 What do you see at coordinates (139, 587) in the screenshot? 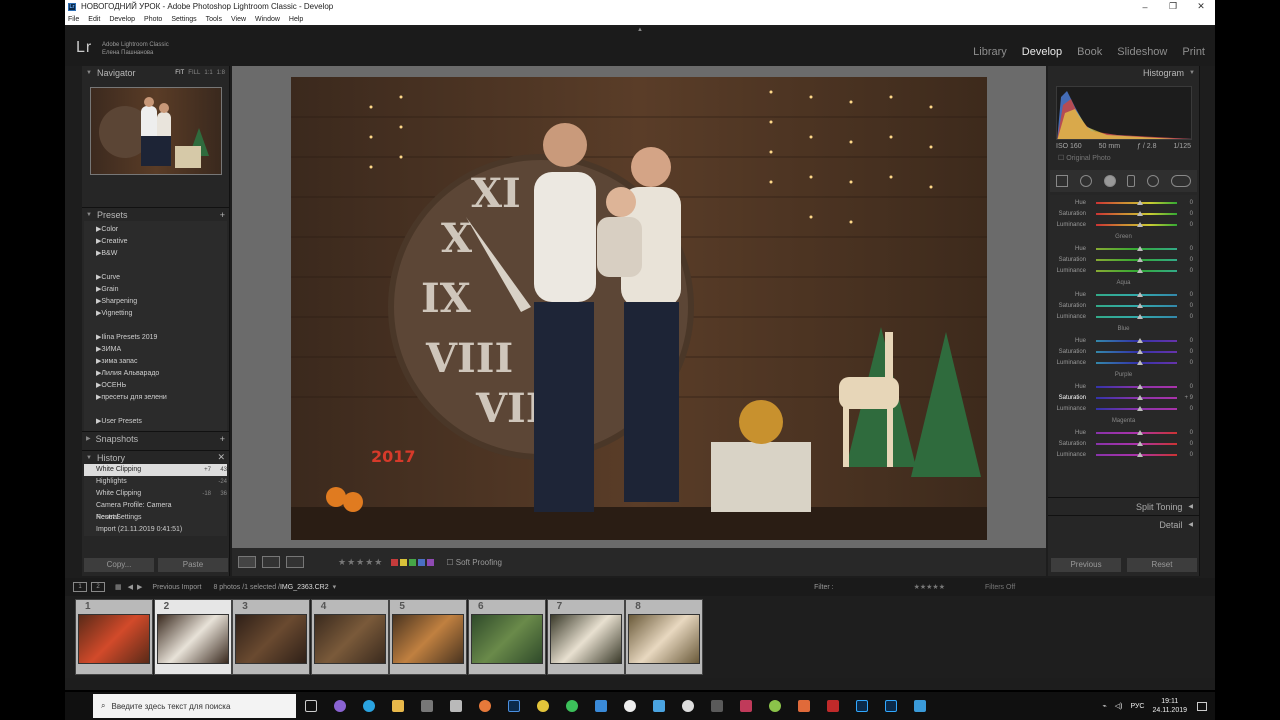
I see `forward-arrow-icon: ▶` at bounding box center [139, 587].